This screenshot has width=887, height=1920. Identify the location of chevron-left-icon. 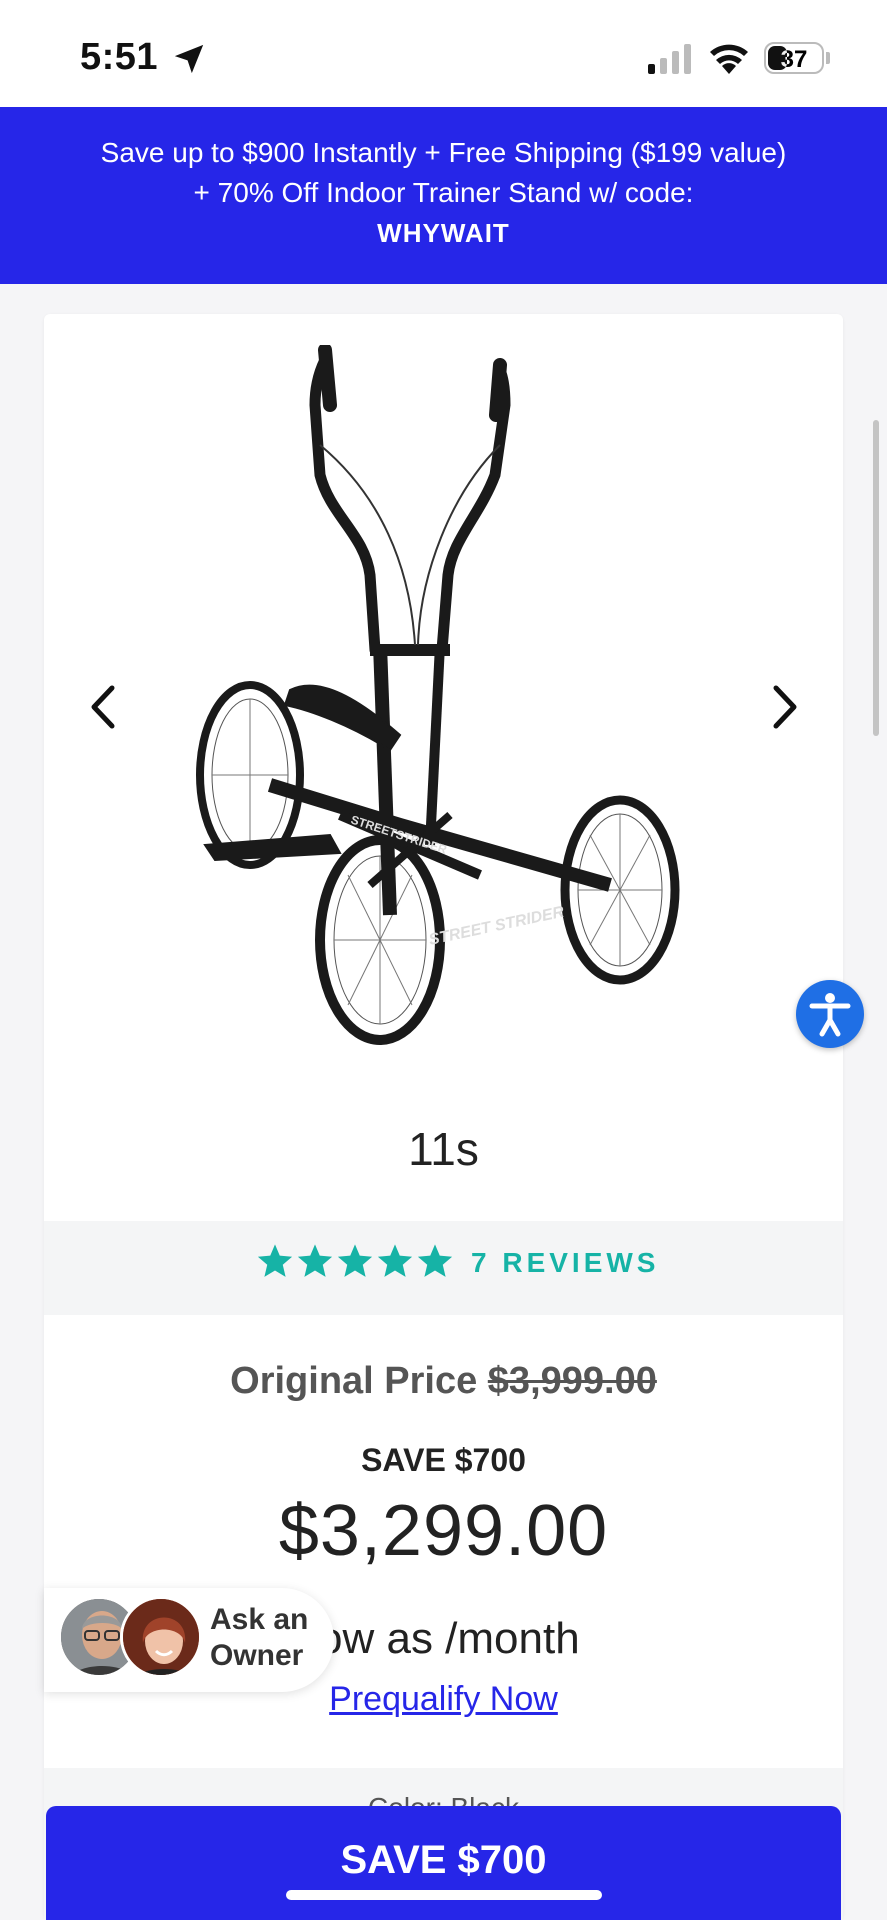
(104, 707).